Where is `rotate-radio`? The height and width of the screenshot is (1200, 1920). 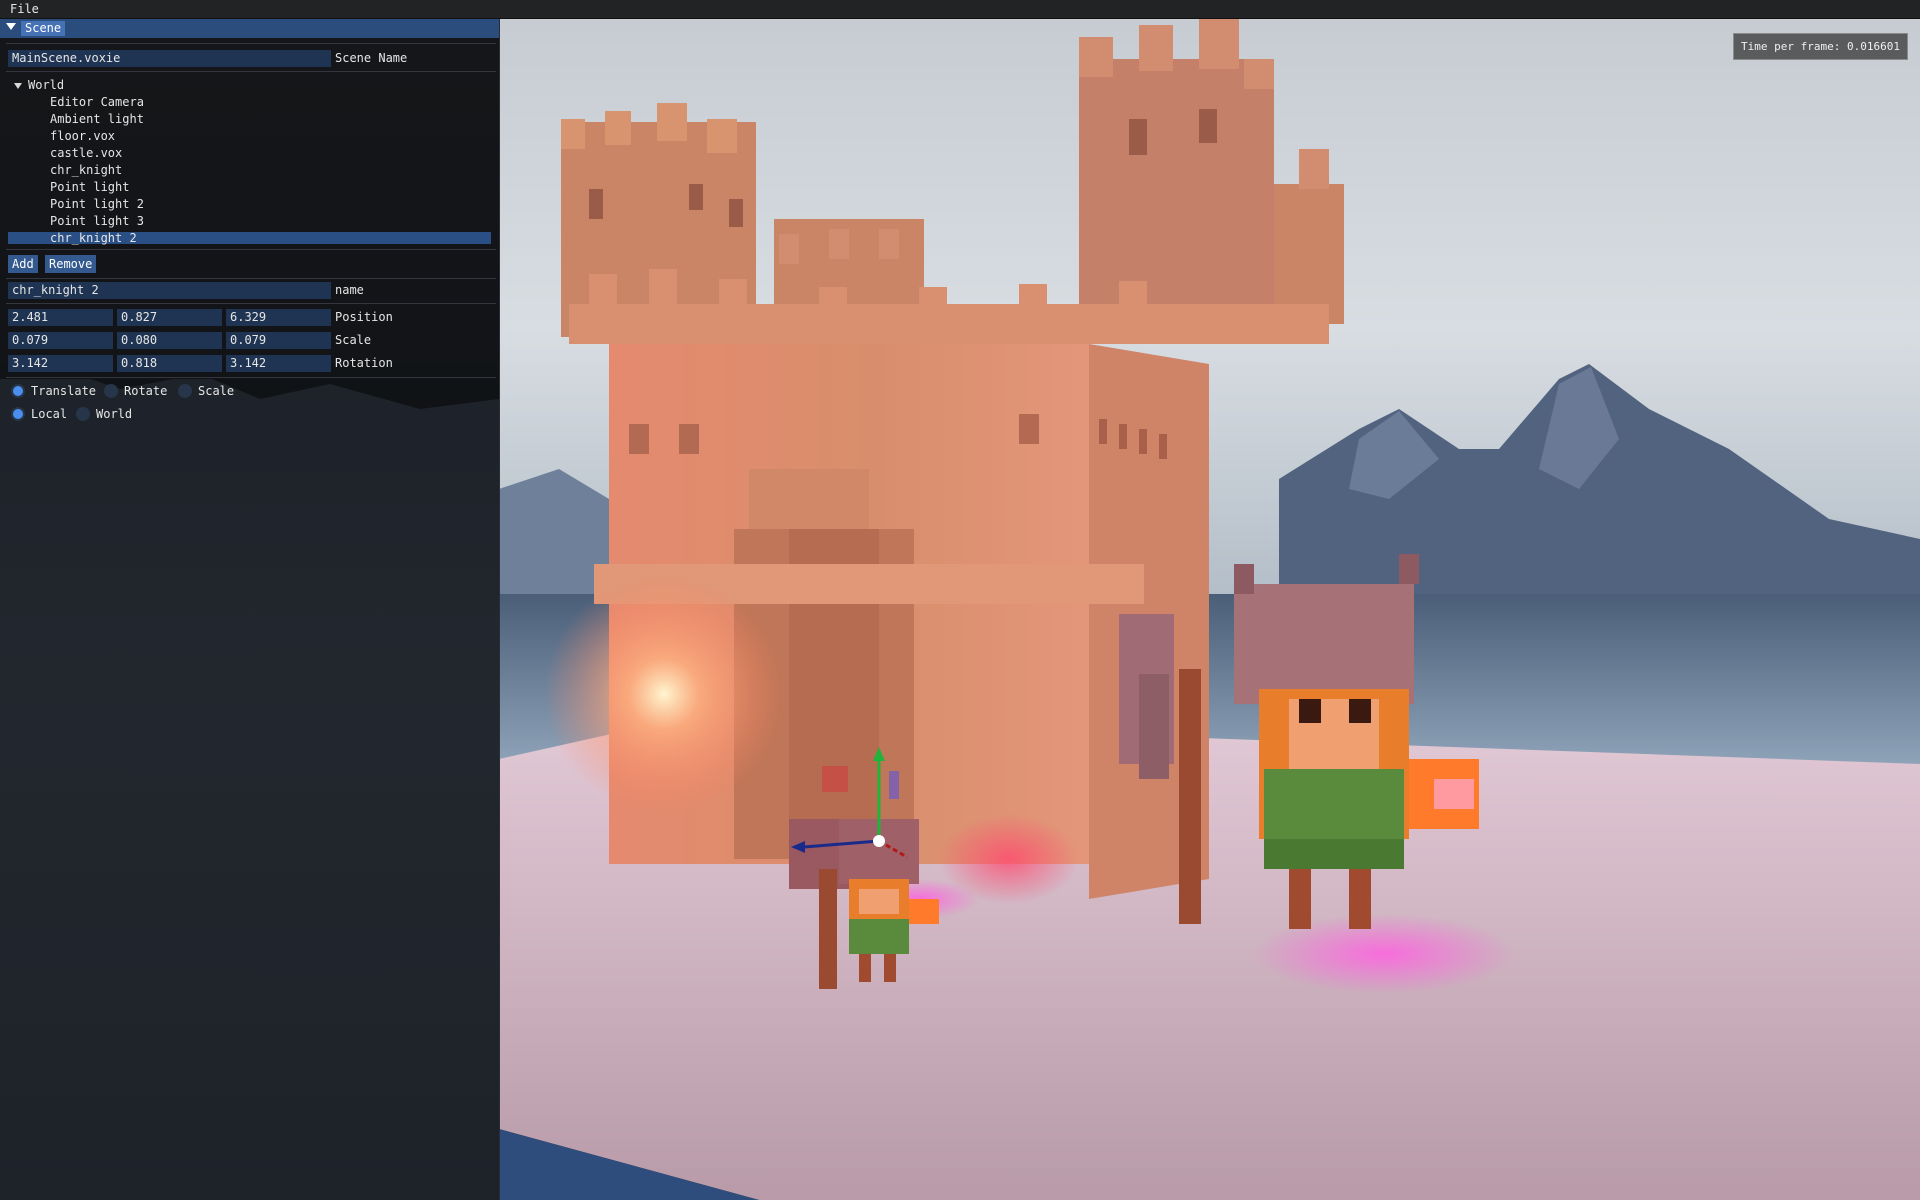
rotate-radio is located at coordinates (111, 391).